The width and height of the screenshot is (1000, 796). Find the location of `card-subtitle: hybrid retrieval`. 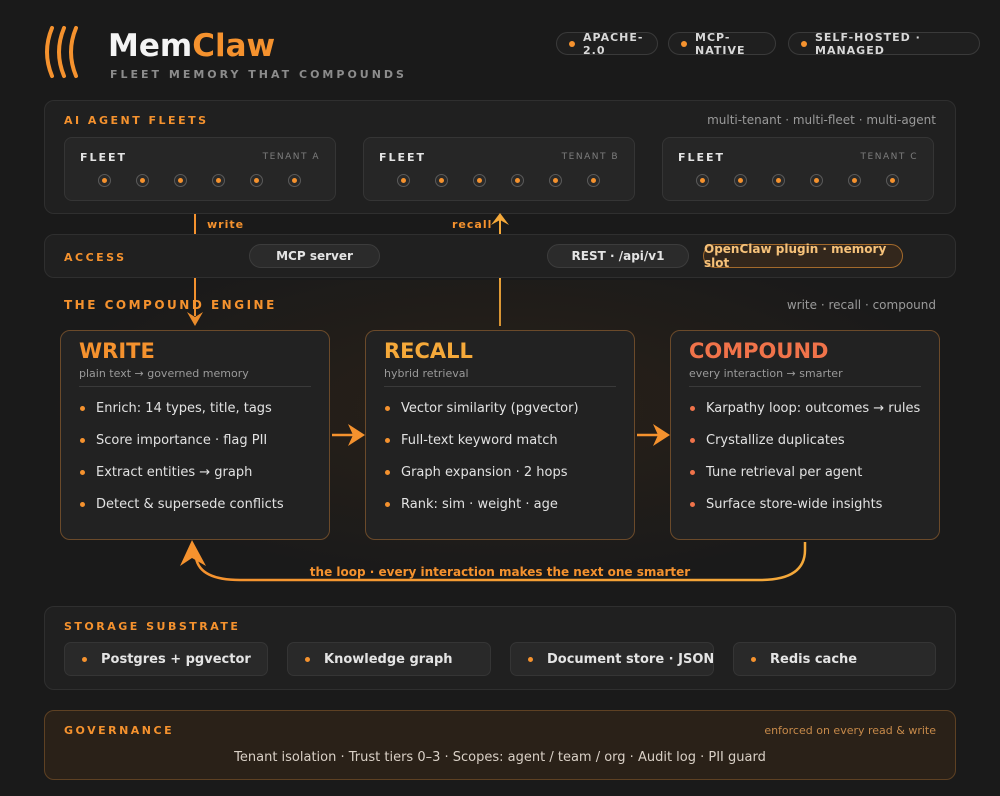

card-subtitle: hybrid retrieval is located at coordinates (426, 373).